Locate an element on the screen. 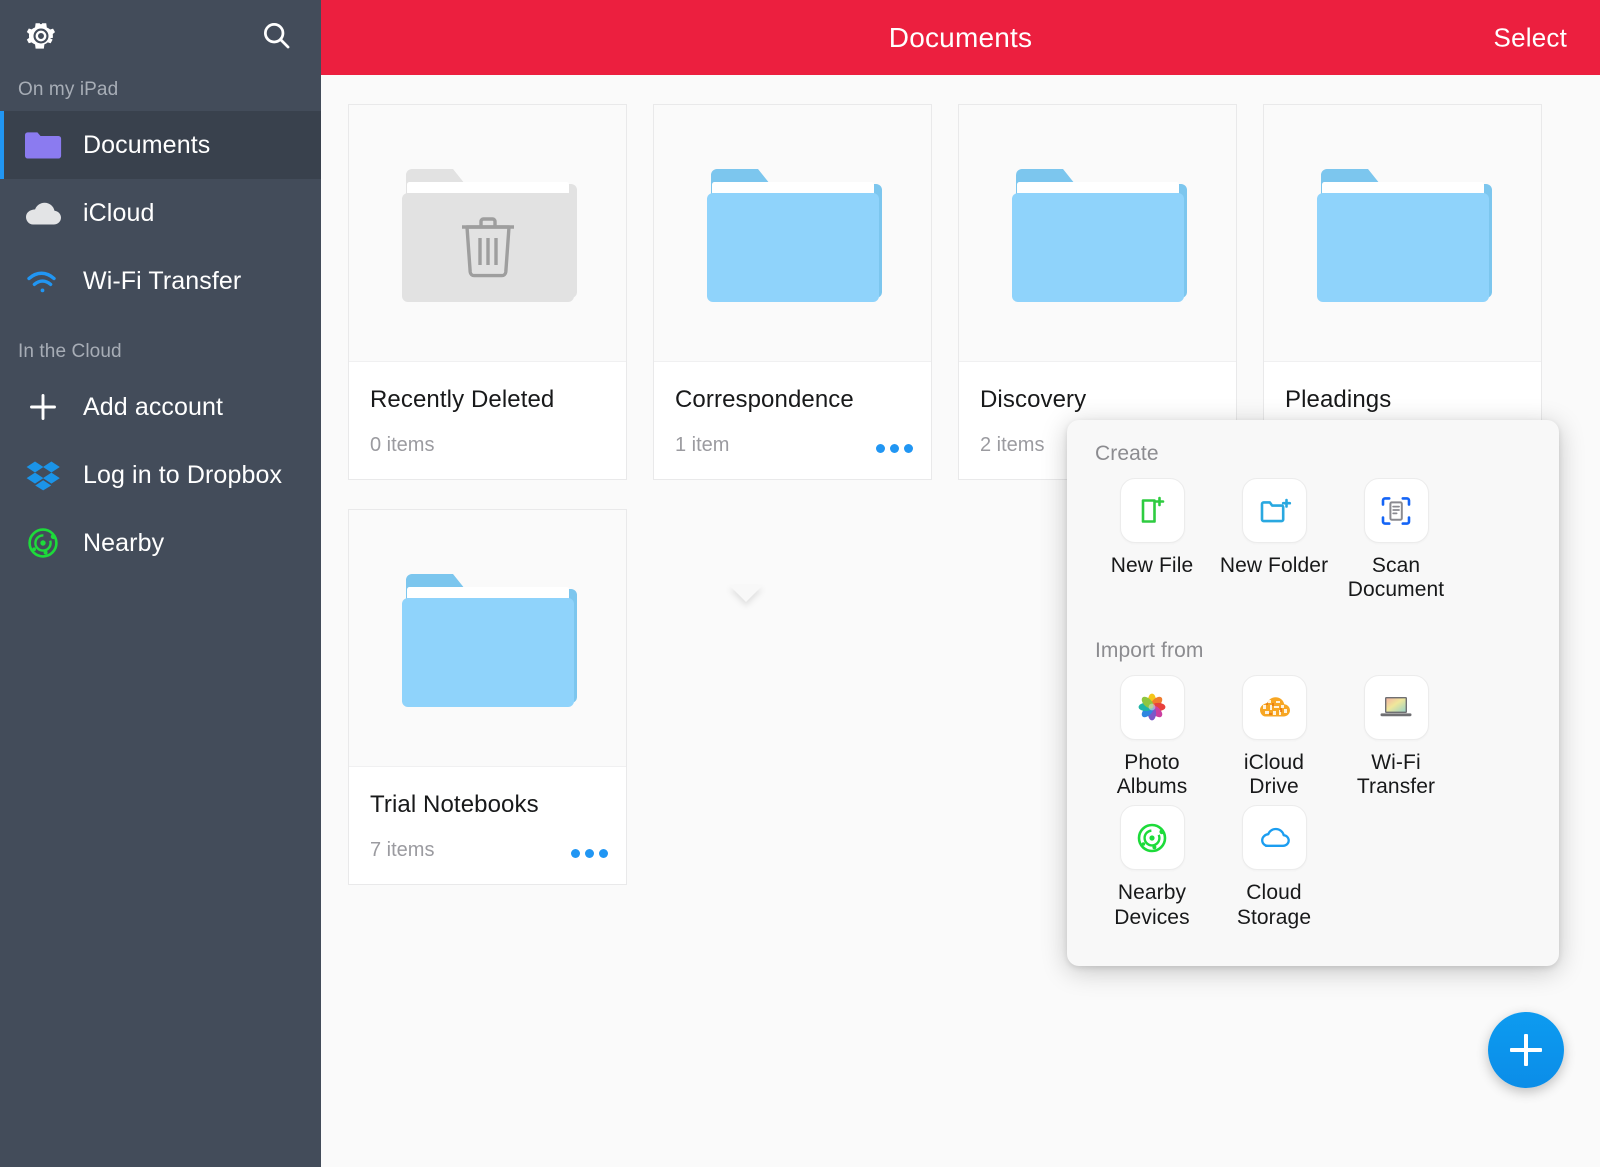 Image resolution: width=1600 pixels, height=1167 pixels. folder-card-body: Recently Deleted 0 items is located at coordinates (487, 420).